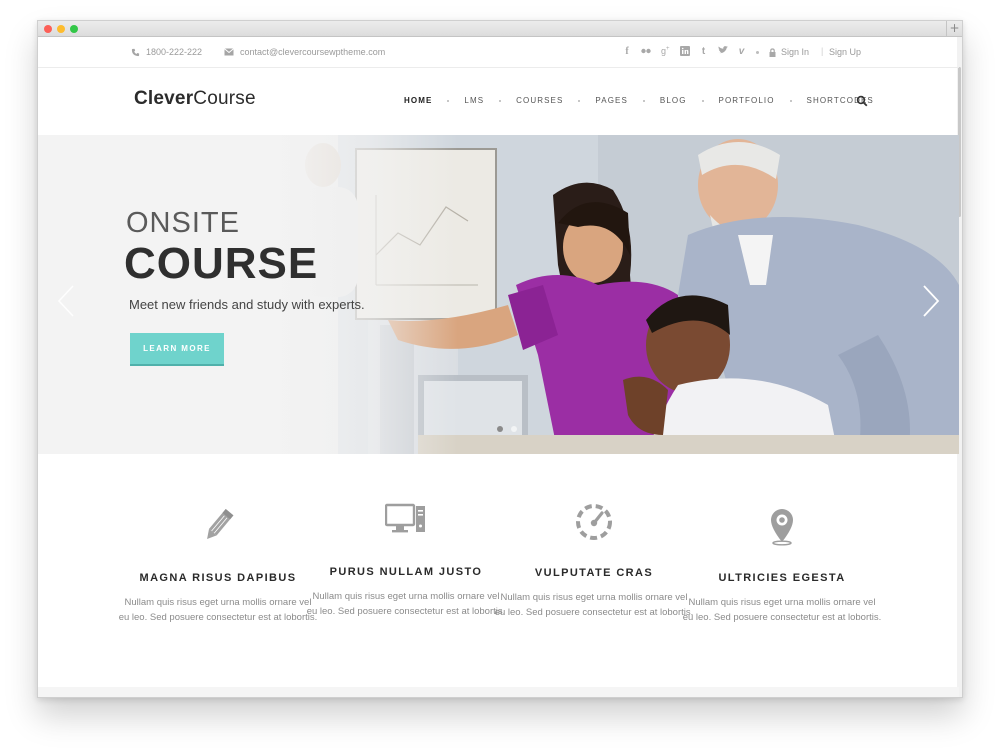 This screenshot has height=751, width=1000. Describe the element at coordinates (247, 304) in the screenshot. I see `hero-subtitle: Meet new friends and study with experts.` at that location.